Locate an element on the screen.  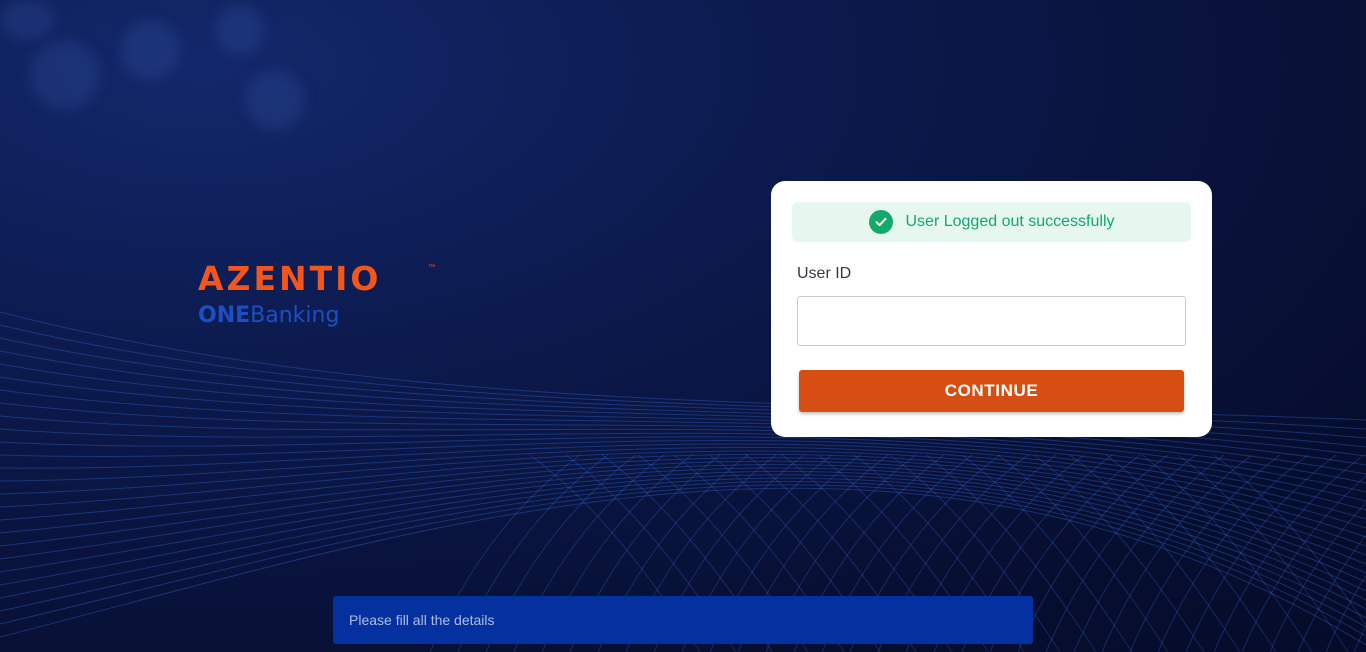
success-alert: User Logged out successfully is located at coordinates (991, 222).